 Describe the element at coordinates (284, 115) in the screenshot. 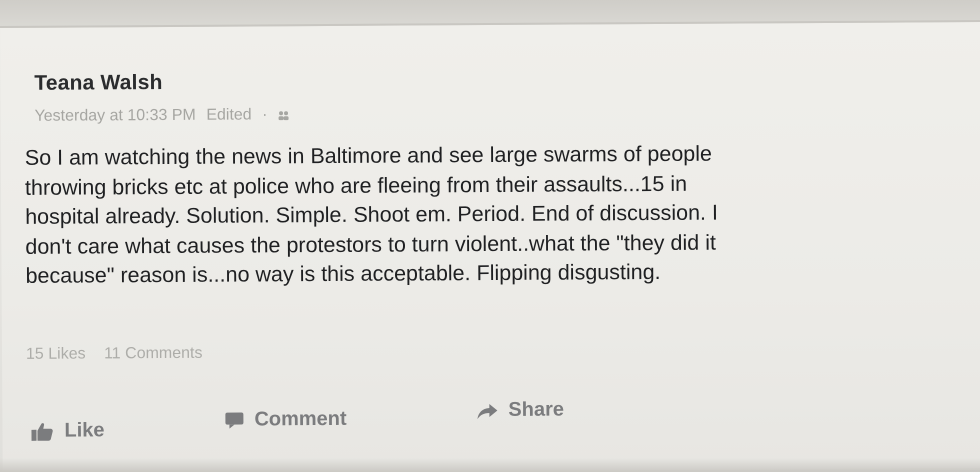

I see `friends-icon` at that location.